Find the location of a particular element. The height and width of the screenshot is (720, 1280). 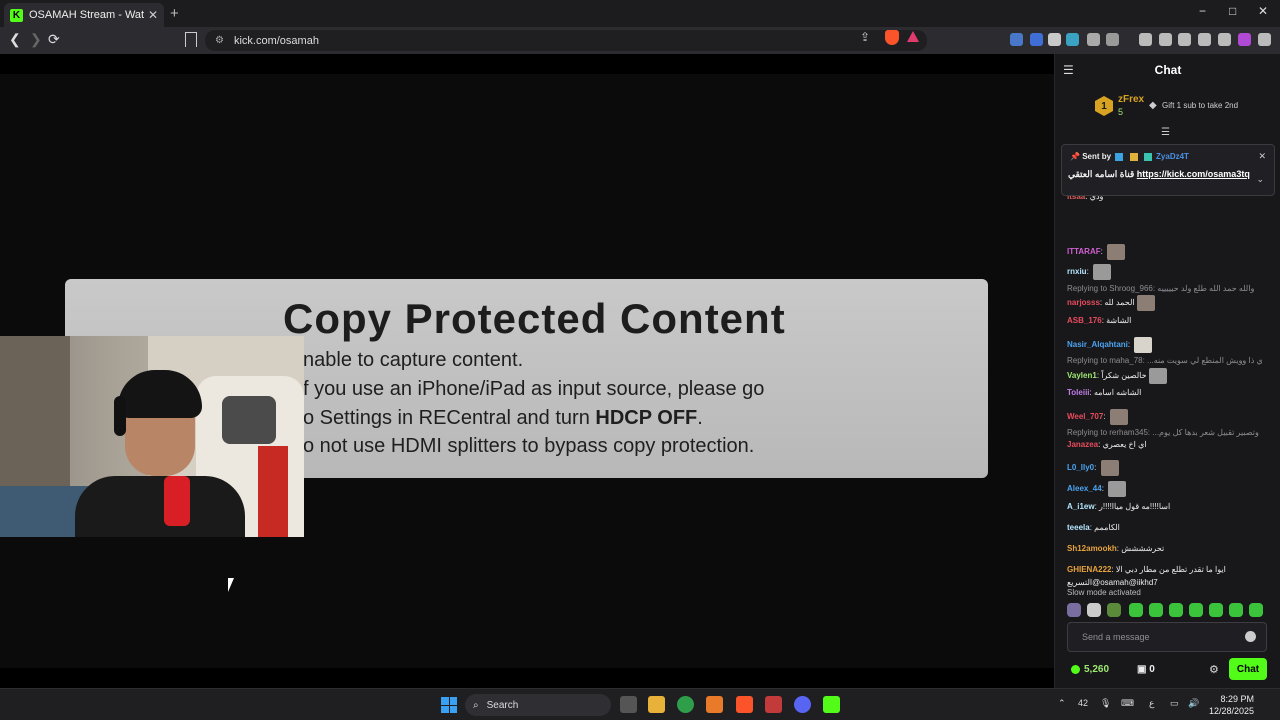

chat-username: Weel_707 is located at coordinates (1085, 416).